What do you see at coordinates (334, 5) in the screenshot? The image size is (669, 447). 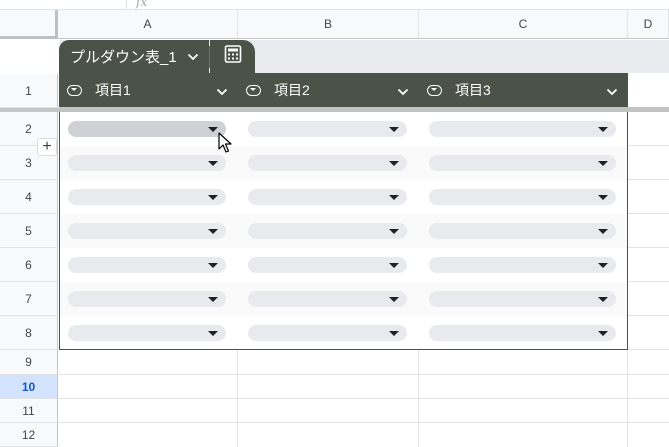 I see `formula-bar` at bounding box center [334, 5].